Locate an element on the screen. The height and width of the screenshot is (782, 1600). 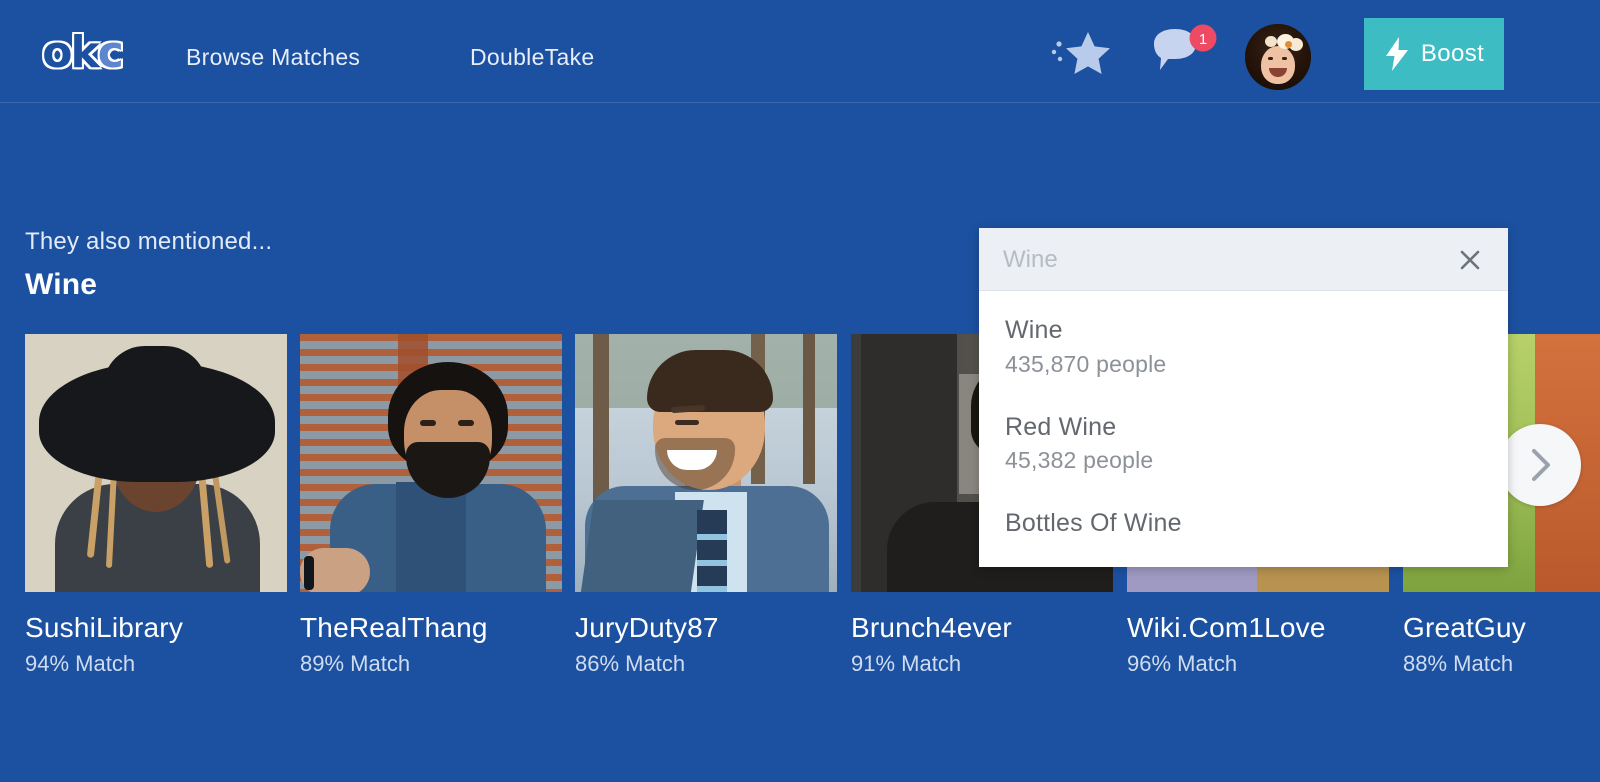
messages-badge-count: 1 is located at coordinates (1203, 39).